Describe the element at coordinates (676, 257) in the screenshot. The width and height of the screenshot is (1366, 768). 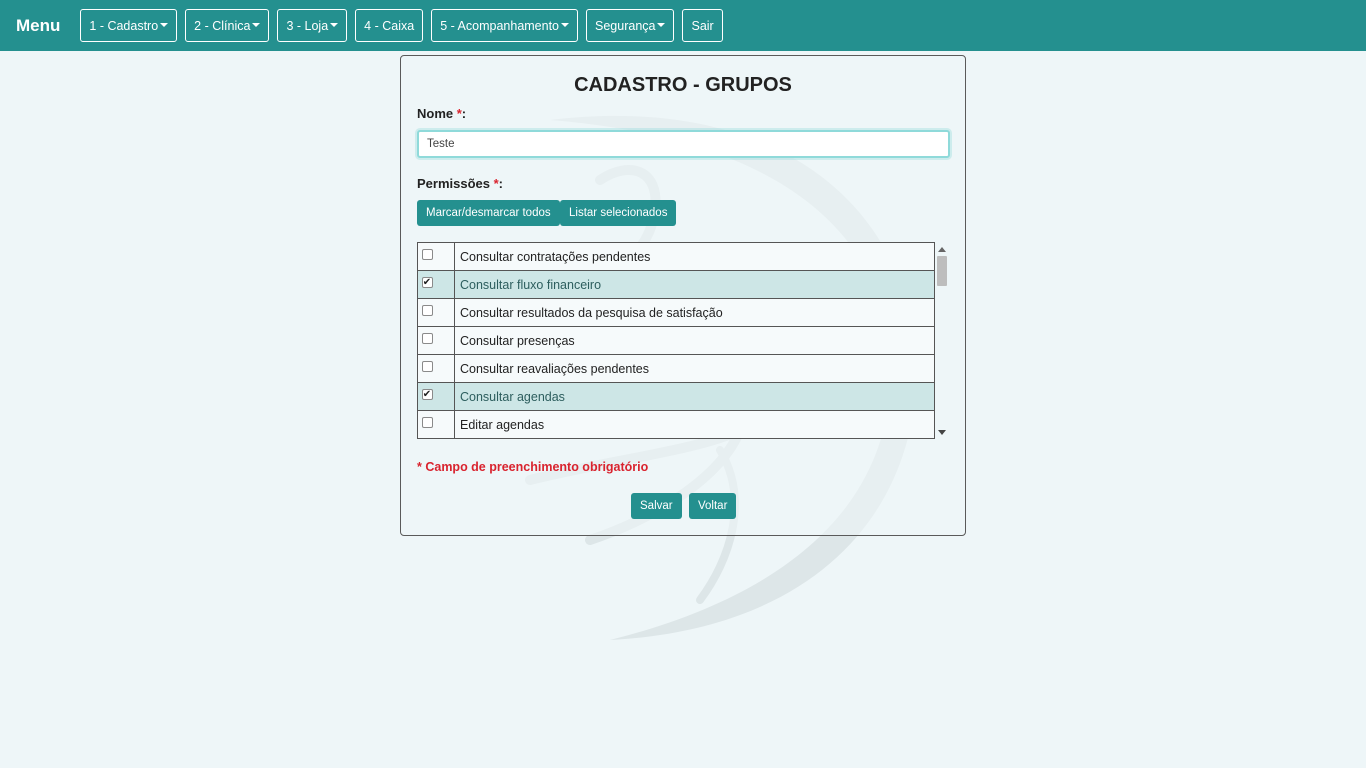
I see `permission-row: Consultar contratações pendentes` at that location.